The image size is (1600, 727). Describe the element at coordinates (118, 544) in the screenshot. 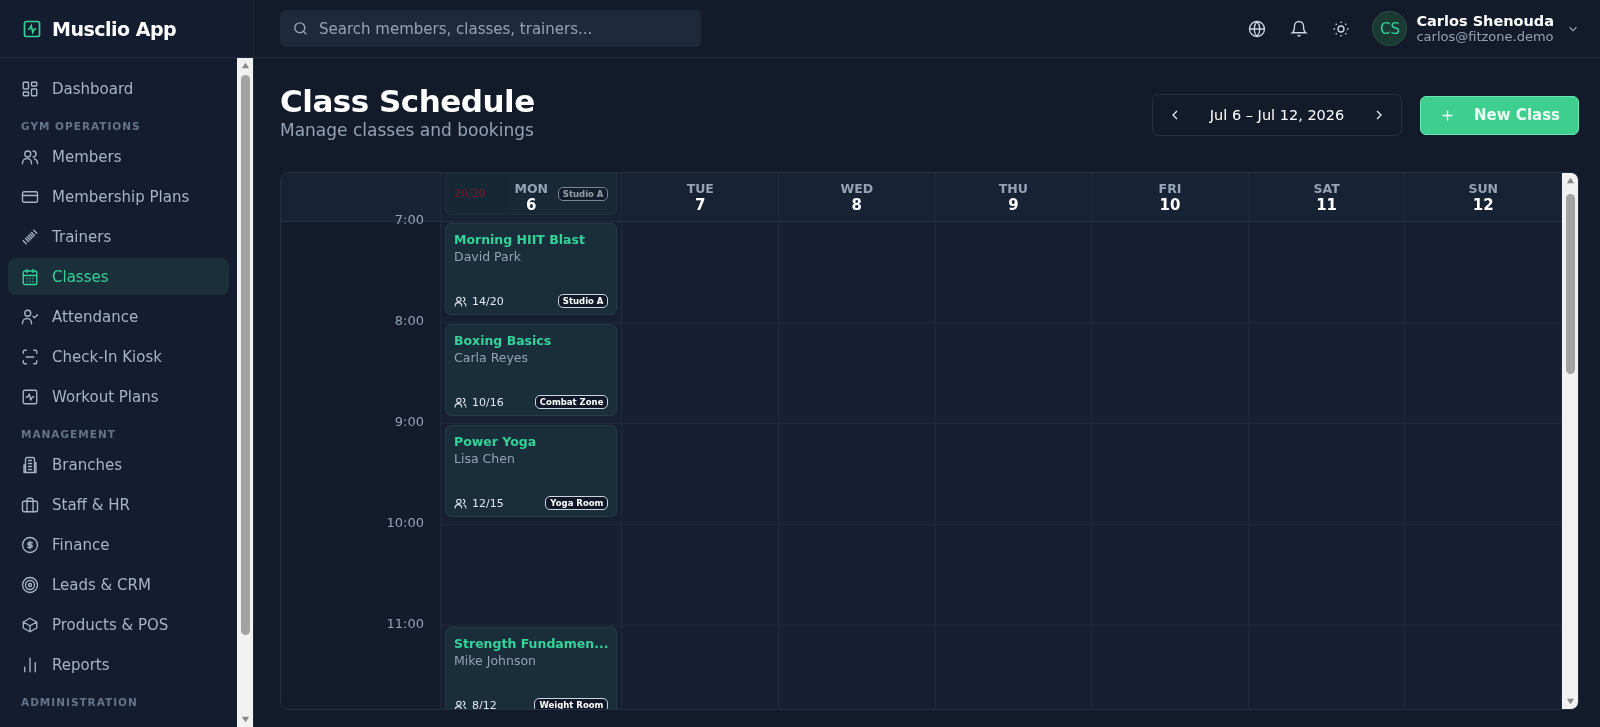

I see `nav-item: Finance` at that location.